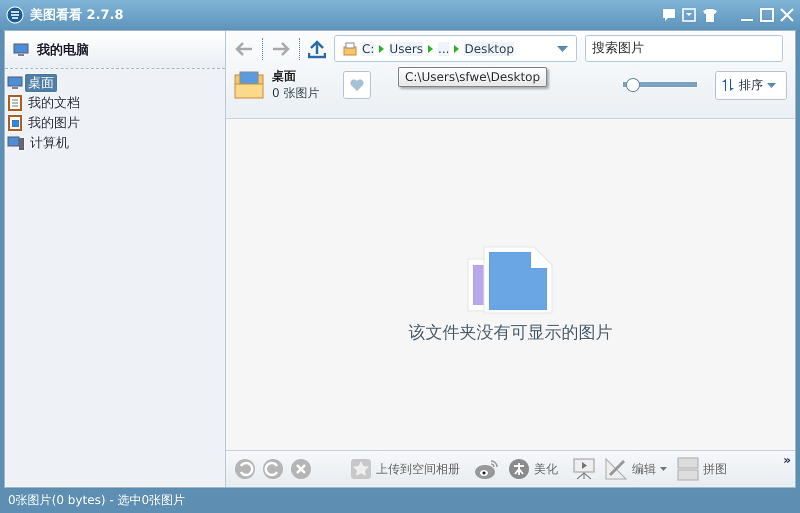 The image size is (800, 513). I want to click on address-bar: C: Users ... Desktop, so click(455, 48).